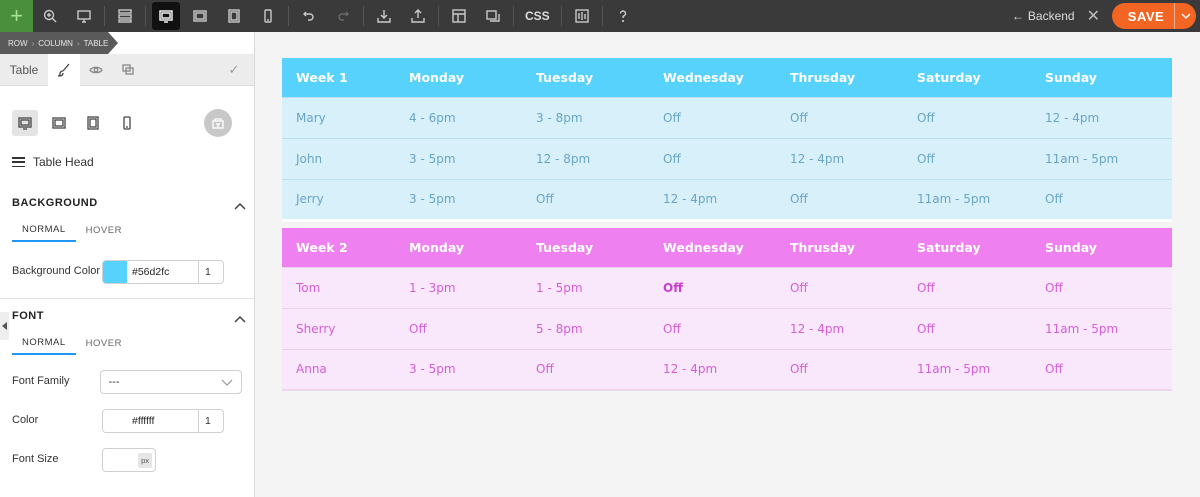 The height and width of the screenshot is (497, 1200). I want to click on font-header: FONT, so click(127, 316).